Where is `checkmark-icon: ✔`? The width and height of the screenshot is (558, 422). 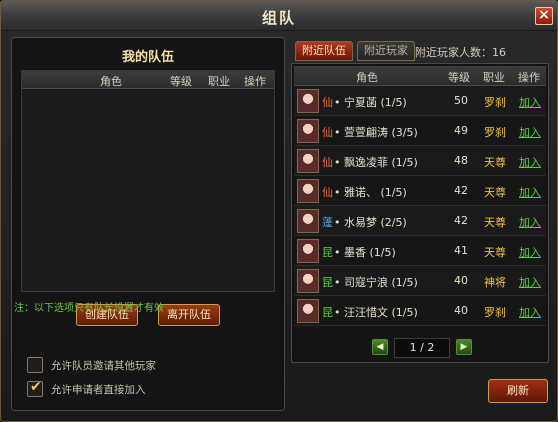 checkmark-icon: ✔ is located at coordinates (36, 387).